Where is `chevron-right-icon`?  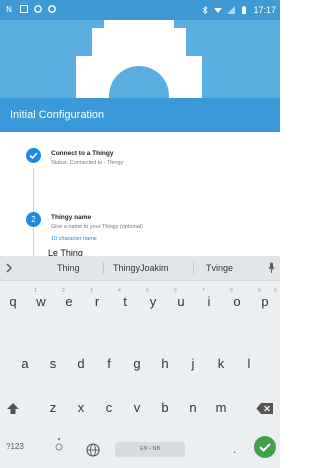 chevron-right-icon is located at coordinates (9, 268).